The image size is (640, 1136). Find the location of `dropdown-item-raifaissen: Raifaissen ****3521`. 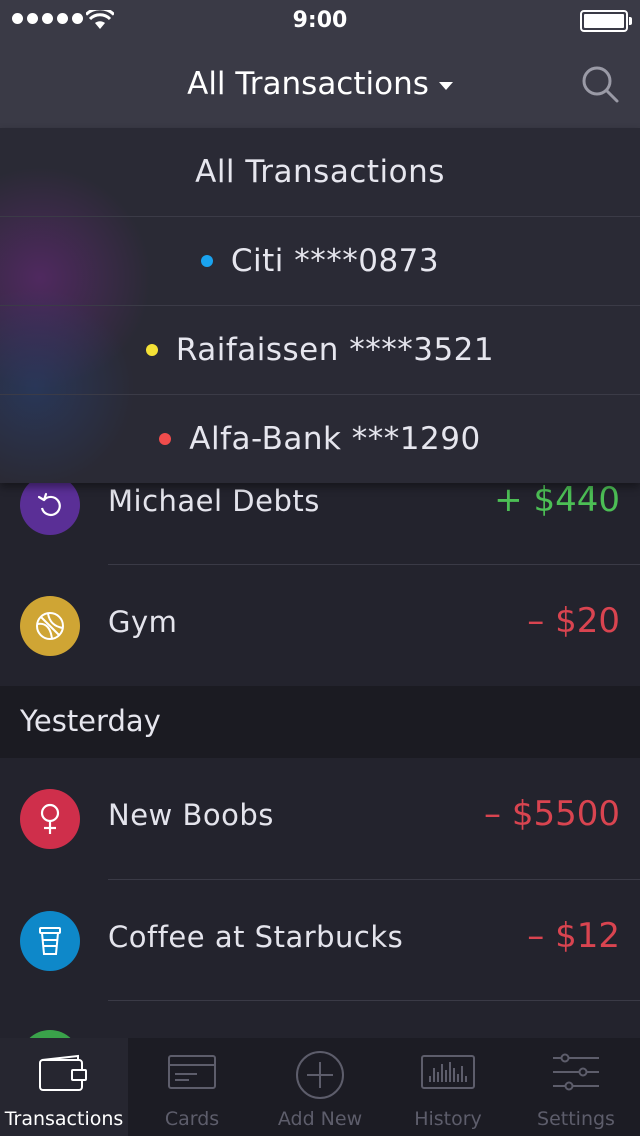

dropdown-item-raifaissen: Raifaissen ****3521 is located at coordinates (320, 350).